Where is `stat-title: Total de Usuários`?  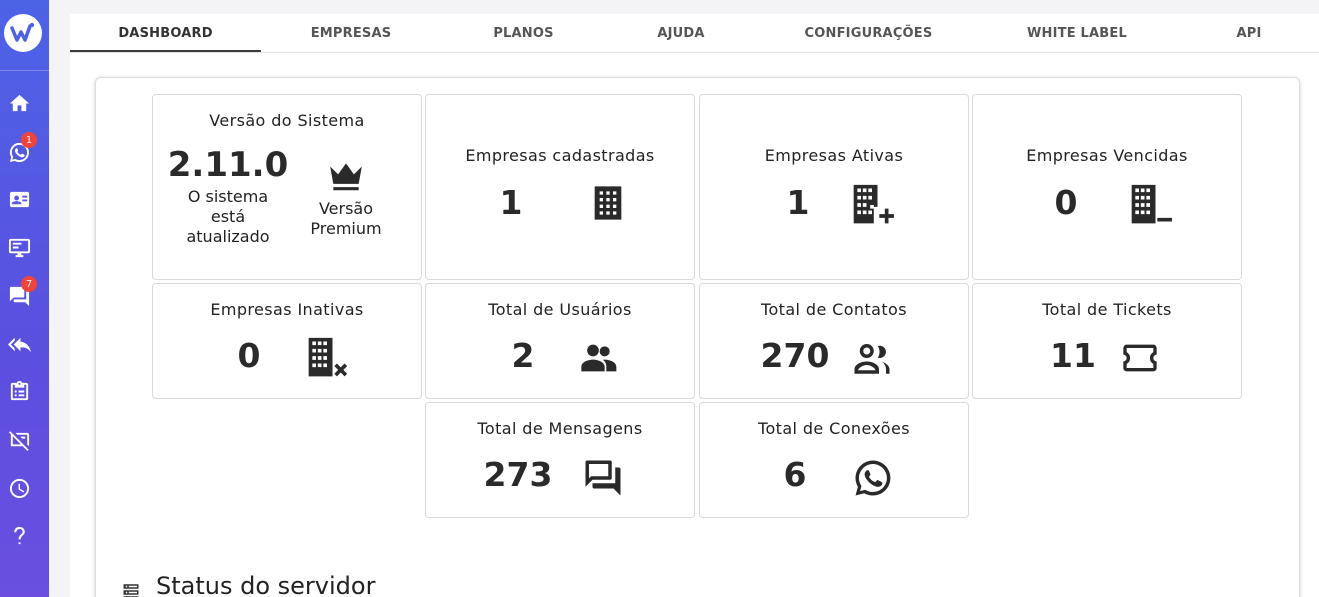
stat-title: Total de Usuários is located at coordinates (560, 309).